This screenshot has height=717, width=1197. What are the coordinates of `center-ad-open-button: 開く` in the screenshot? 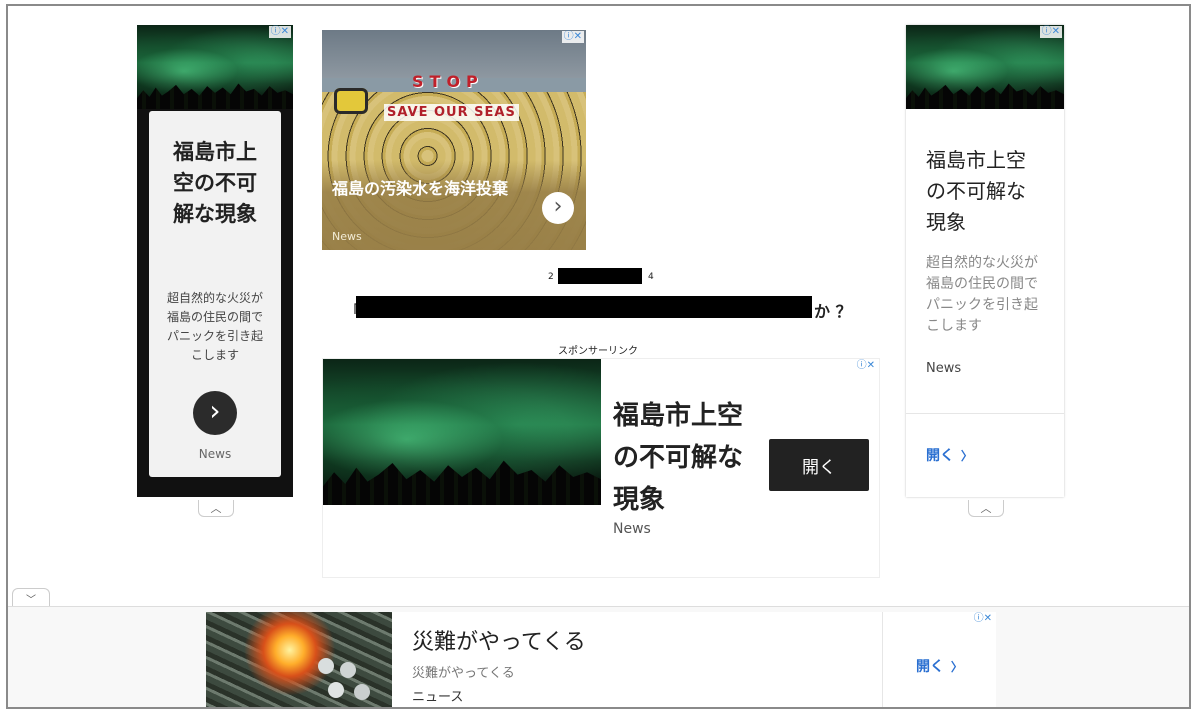 It's located at (819, 465).